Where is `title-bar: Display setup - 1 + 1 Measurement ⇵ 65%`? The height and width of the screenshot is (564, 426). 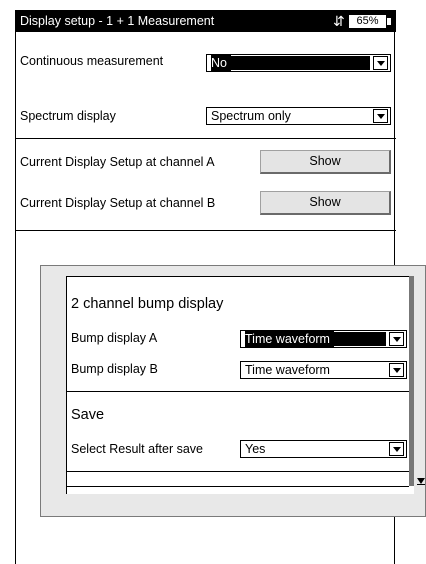
title-bar: Display setup - 1 + 1 Measurement ⇵ 65% is located at coordinates (206, 21).